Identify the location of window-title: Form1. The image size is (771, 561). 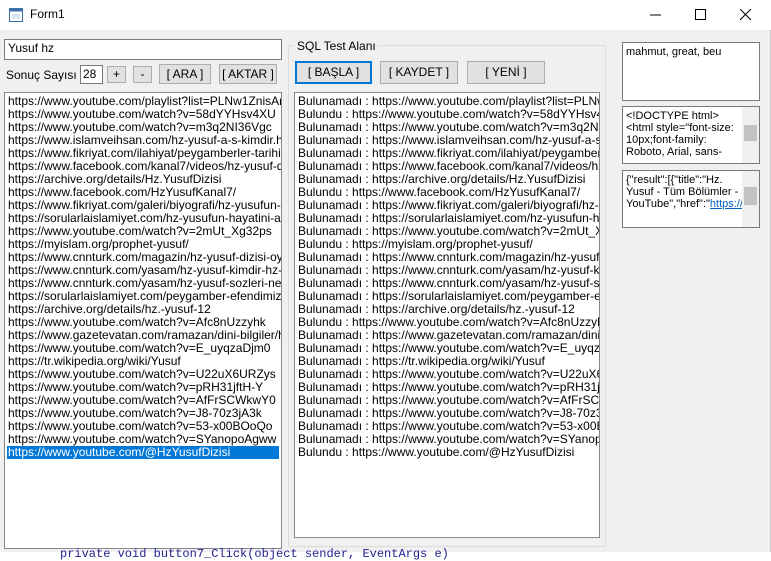
(47, 14).